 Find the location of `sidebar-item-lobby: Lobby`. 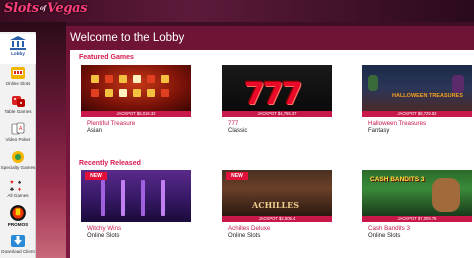

sidebar-item-lobby: Lobby is located at coordinates (18, 49).